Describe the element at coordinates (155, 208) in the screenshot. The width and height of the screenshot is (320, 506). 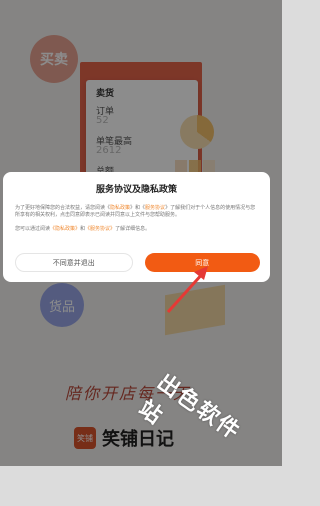
I see `service-agreement-link: 服务协议` at that location.